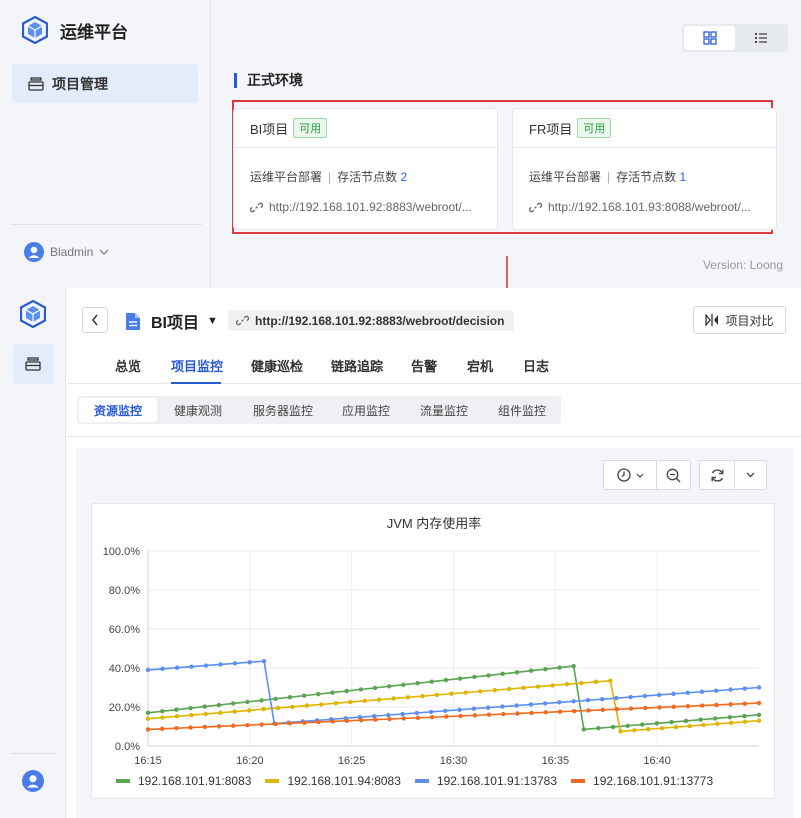  Describe the element at coordinates (183, 781) in the screenshot. I see `legend-item: 192.168.101.91:8083` at that location.